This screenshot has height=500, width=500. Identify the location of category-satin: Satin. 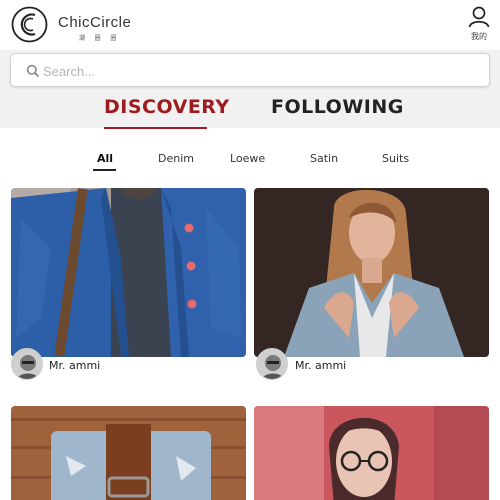
(324, 158).